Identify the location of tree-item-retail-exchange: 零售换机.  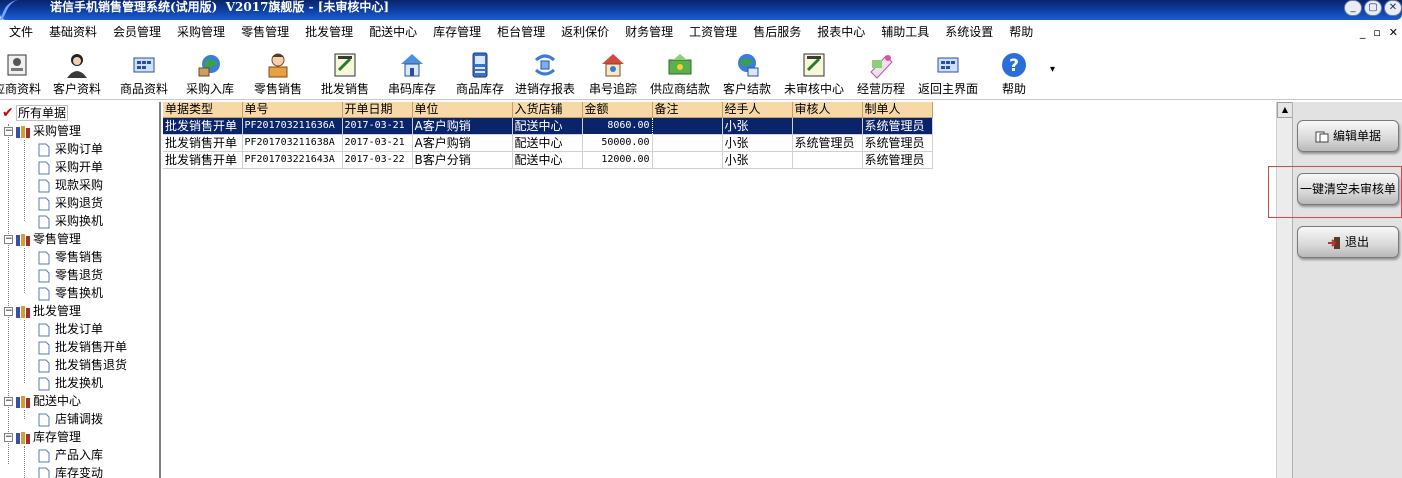
(70, 293).